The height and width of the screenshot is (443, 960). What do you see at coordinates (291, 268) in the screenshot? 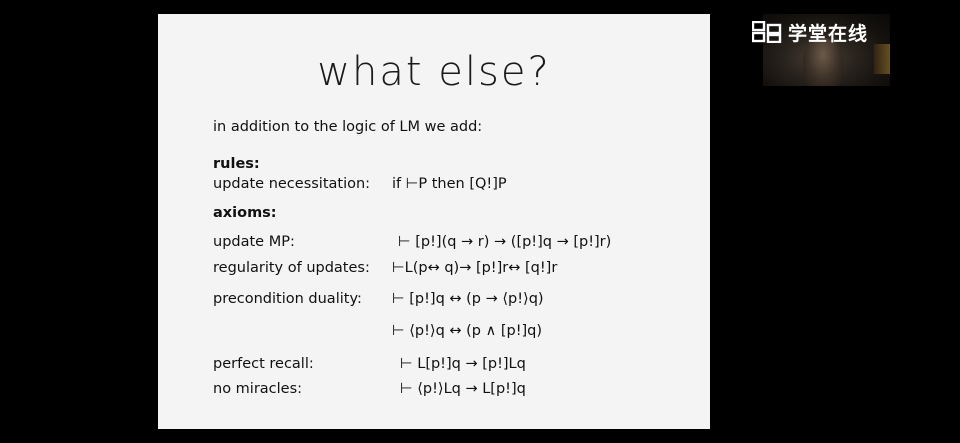
I see `axiom-label: regularity of updates:` at bounding box center [291, 268].